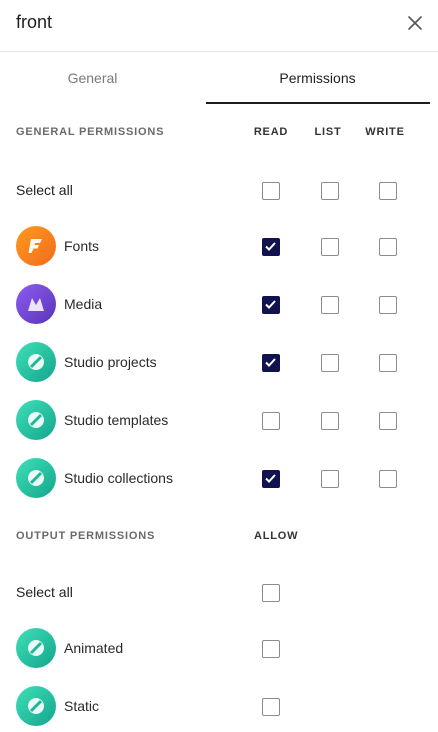 The image size is (438, 732). What do you see at coordinates (82, 706) in the screenshot?
I see `row-label-static: Static` at bounding box center [82, 706].